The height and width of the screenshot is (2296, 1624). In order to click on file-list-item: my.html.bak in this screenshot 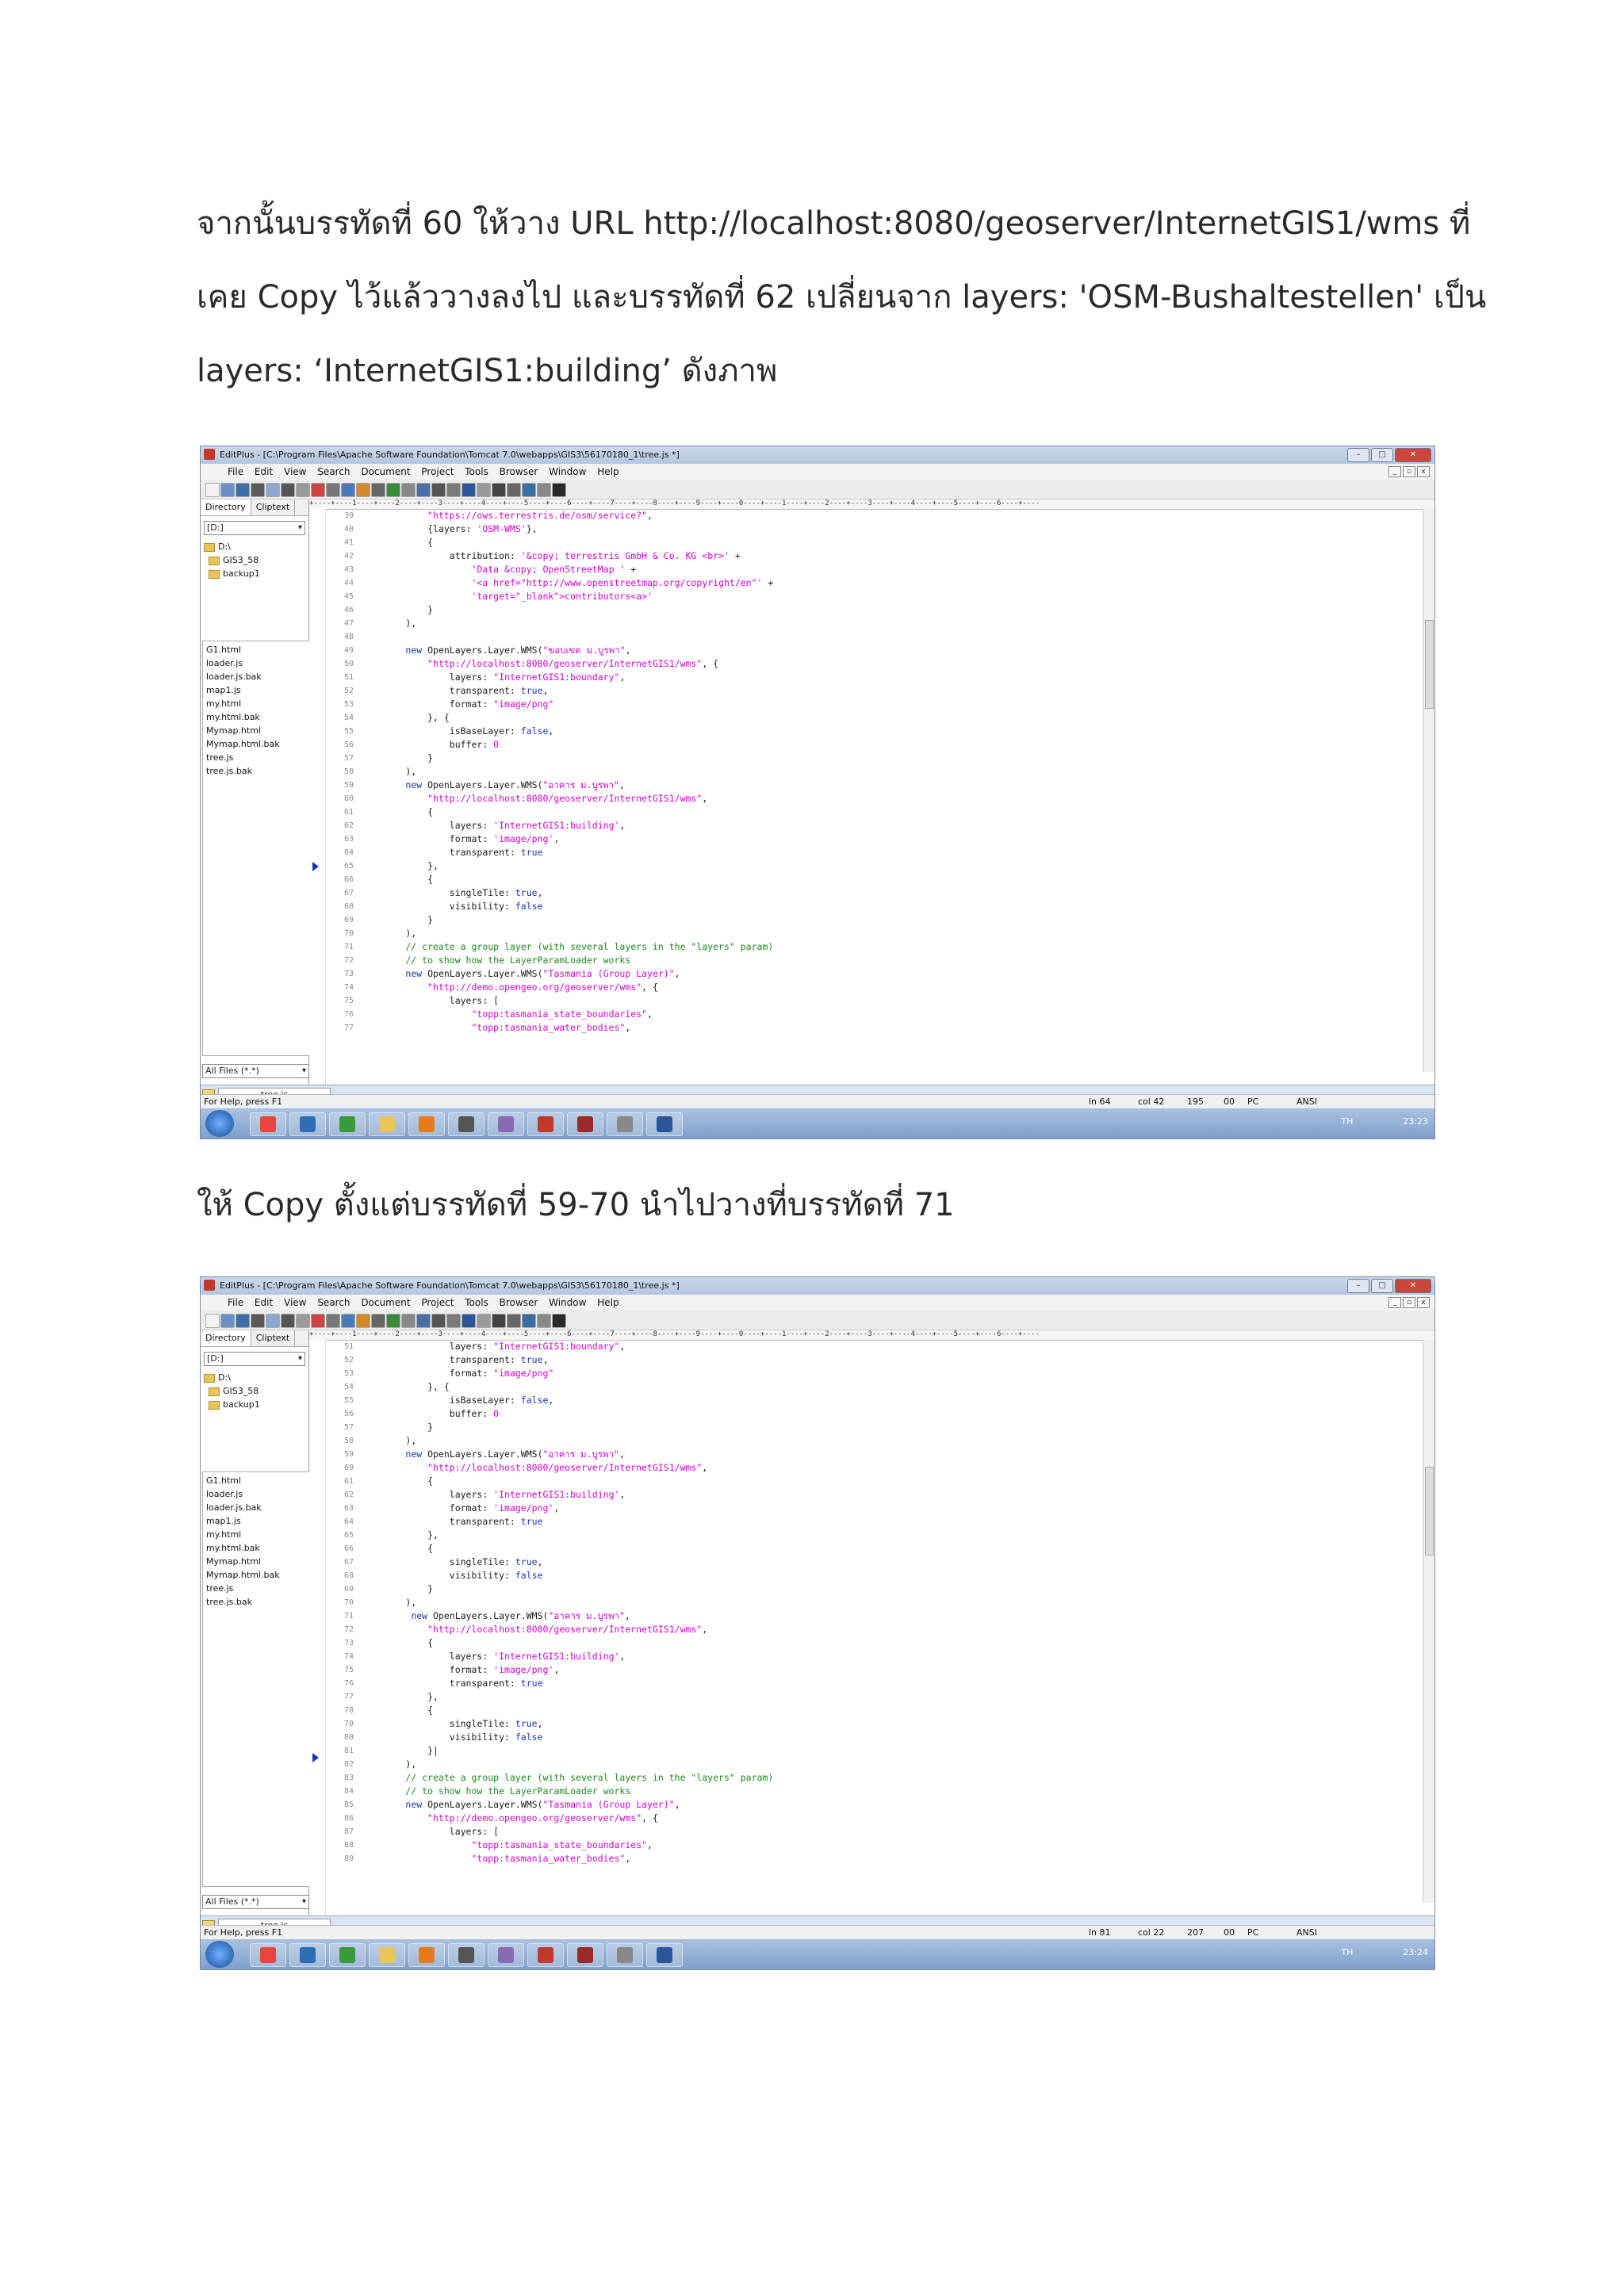, I will do `click(257, 717)`.